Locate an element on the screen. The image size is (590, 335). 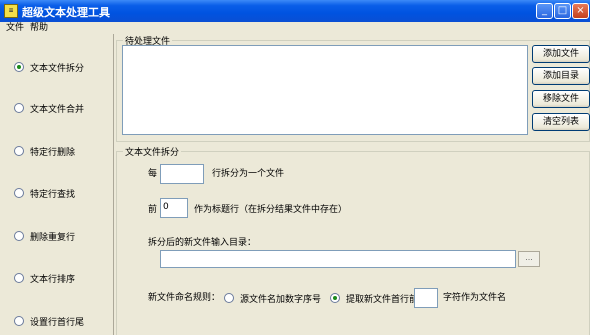
radio-sort-lines: 文本行排序 is located at coordinates (44, 278).